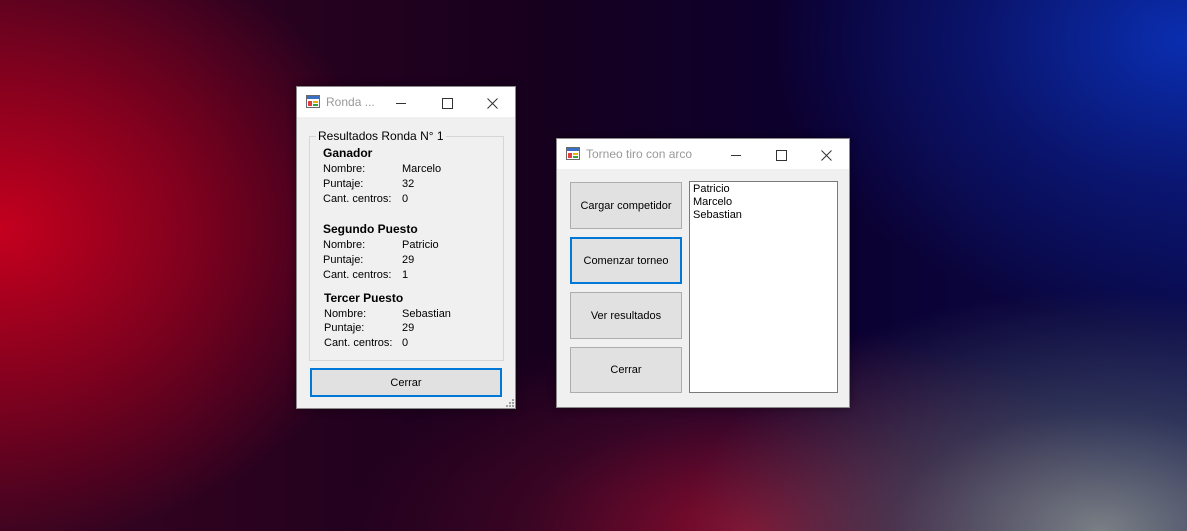 This screenshot has width=1187, height=531. What do you see at coordinates (343, 260) in the screenshot?
I see `second-puntaje-label: Puntaje:` at bounding box center [343, 260].